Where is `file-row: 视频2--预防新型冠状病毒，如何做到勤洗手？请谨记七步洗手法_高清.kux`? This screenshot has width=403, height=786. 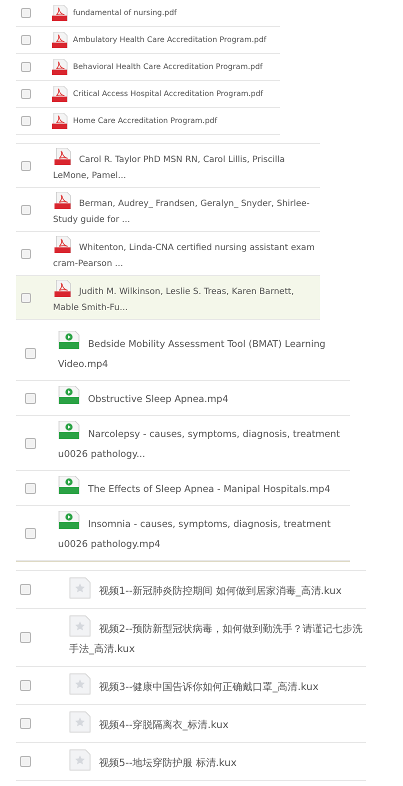 file-row: 视频2--预防新型冠状病毒，如何做到勤洗手？请谨记七步洗手法_高清.kux is located at coordinates (191, 638).